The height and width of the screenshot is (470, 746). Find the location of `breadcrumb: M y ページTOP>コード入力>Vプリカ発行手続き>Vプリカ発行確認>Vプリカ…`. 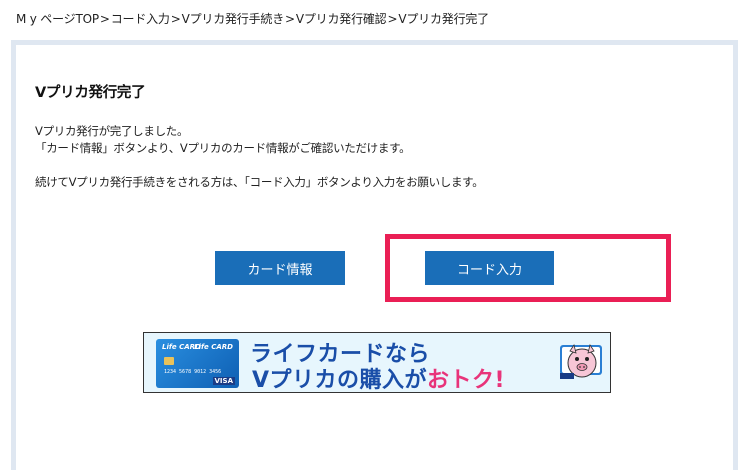

breadcrumb: M y ページTOP>コード入力>Vプリカ発行手続き>Vプリカ発行確認>Vプリカ… is located at coordinates (252, 18).